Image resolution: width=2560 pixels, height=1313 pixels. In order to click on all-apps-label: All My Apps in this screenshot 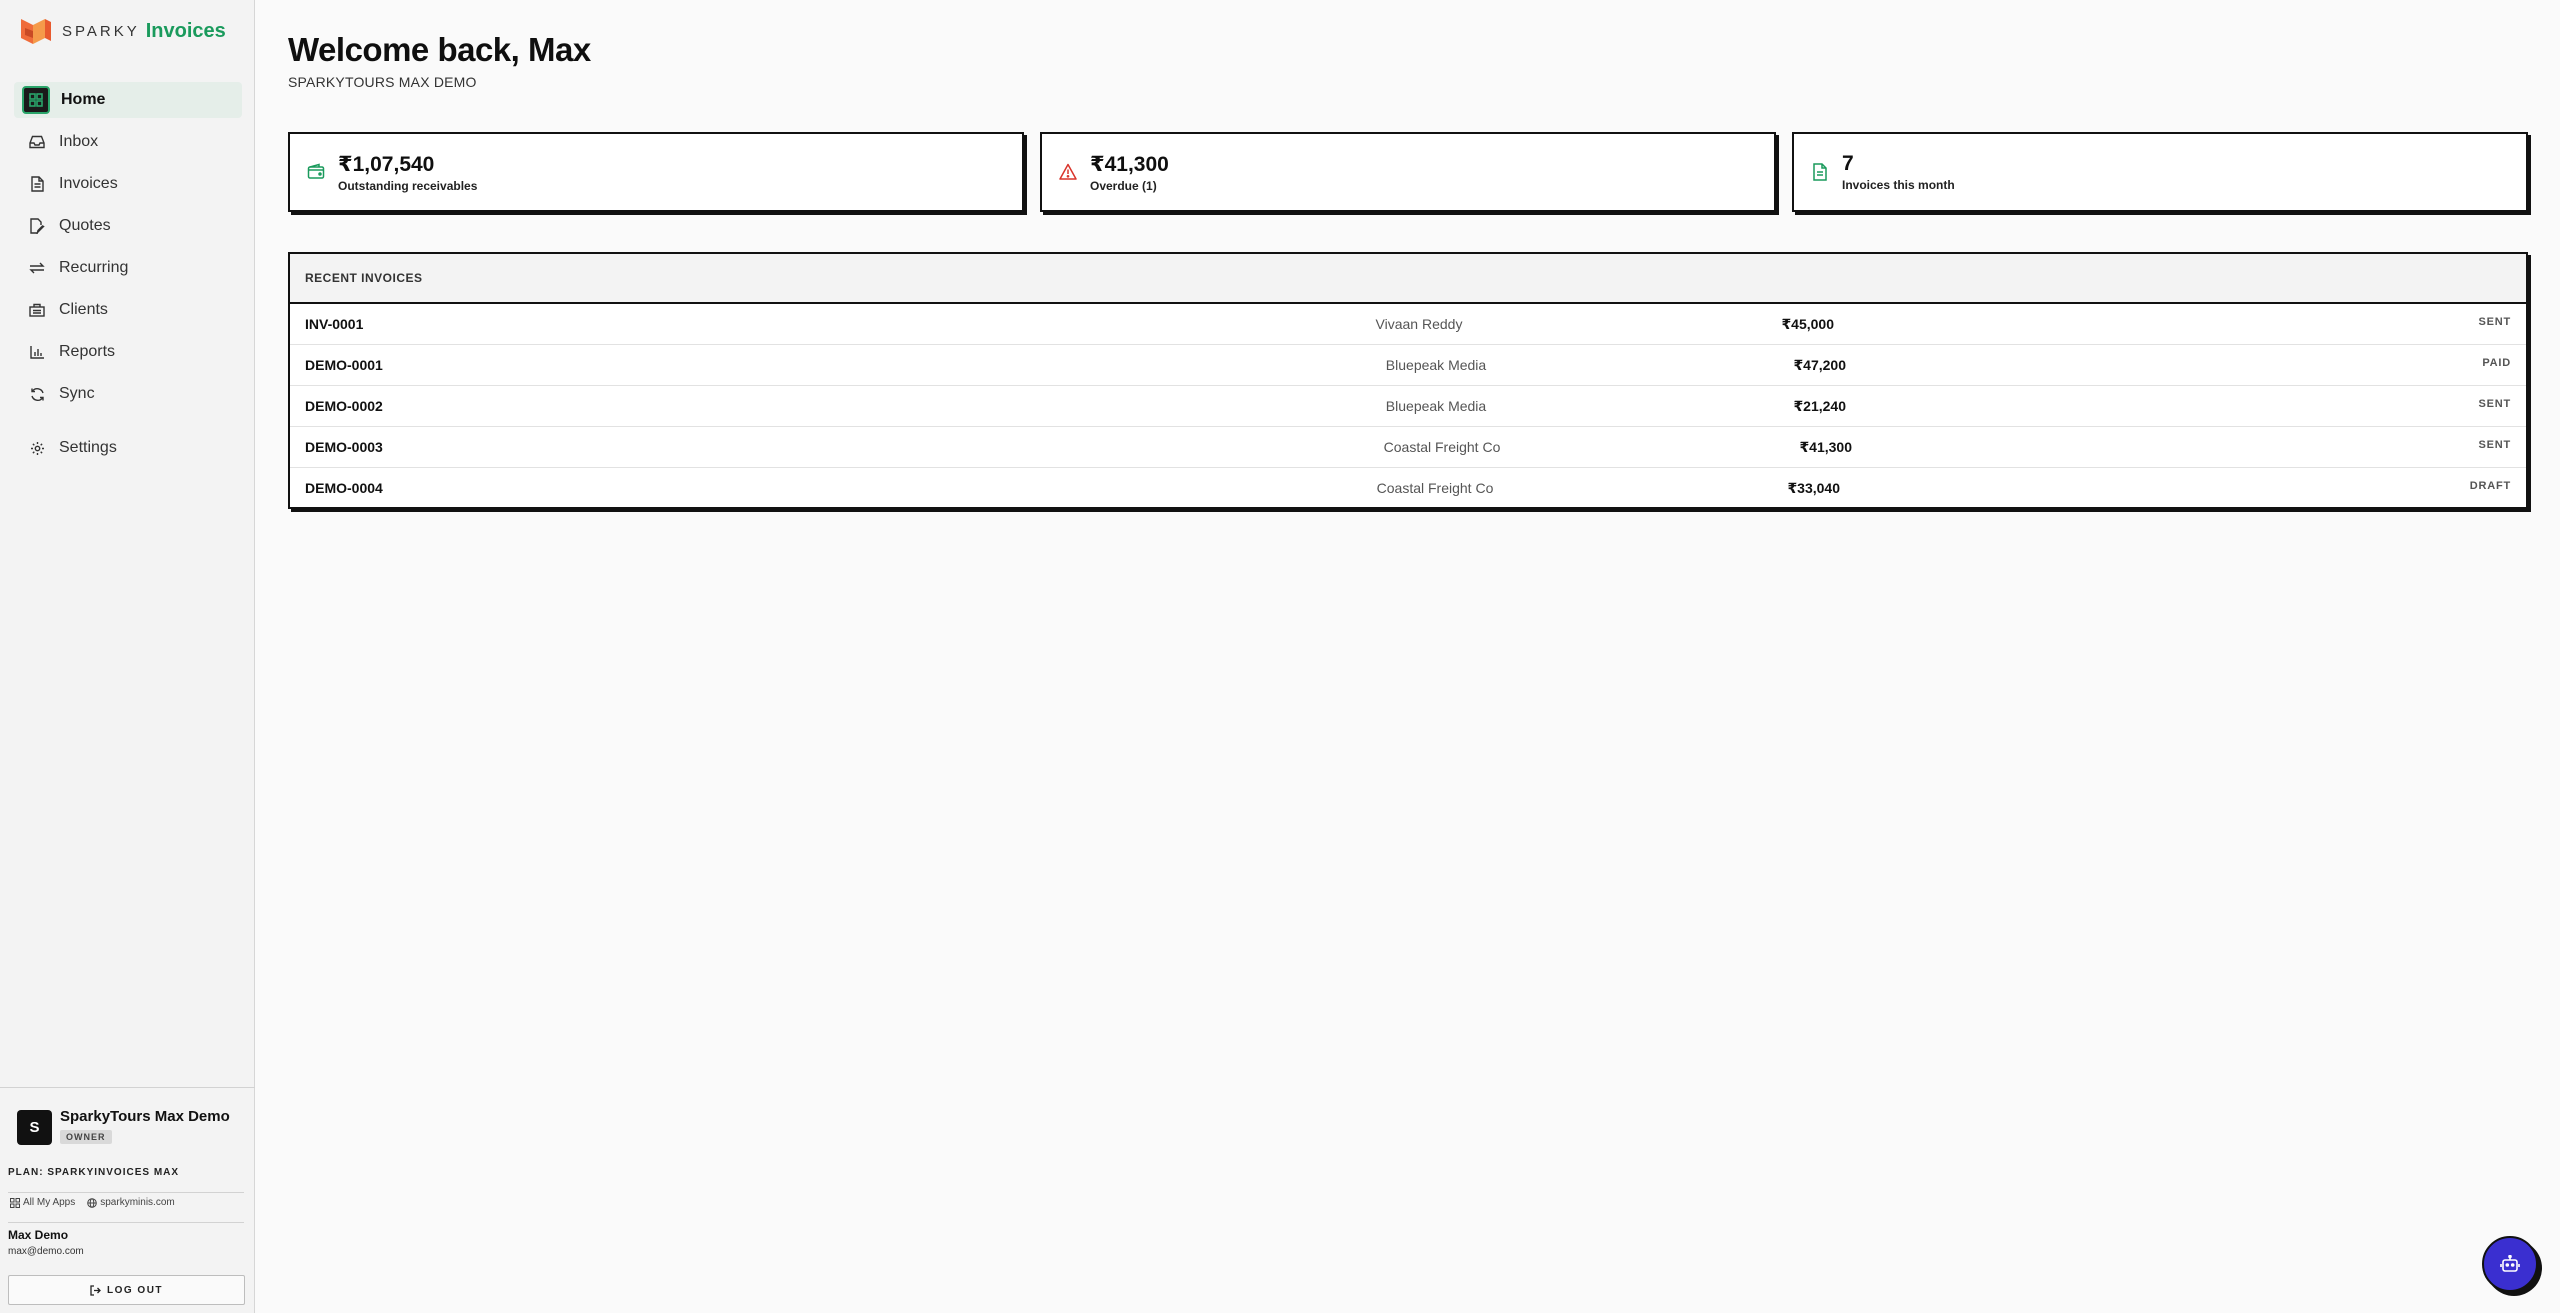, I will do `click(49, 1202)`.